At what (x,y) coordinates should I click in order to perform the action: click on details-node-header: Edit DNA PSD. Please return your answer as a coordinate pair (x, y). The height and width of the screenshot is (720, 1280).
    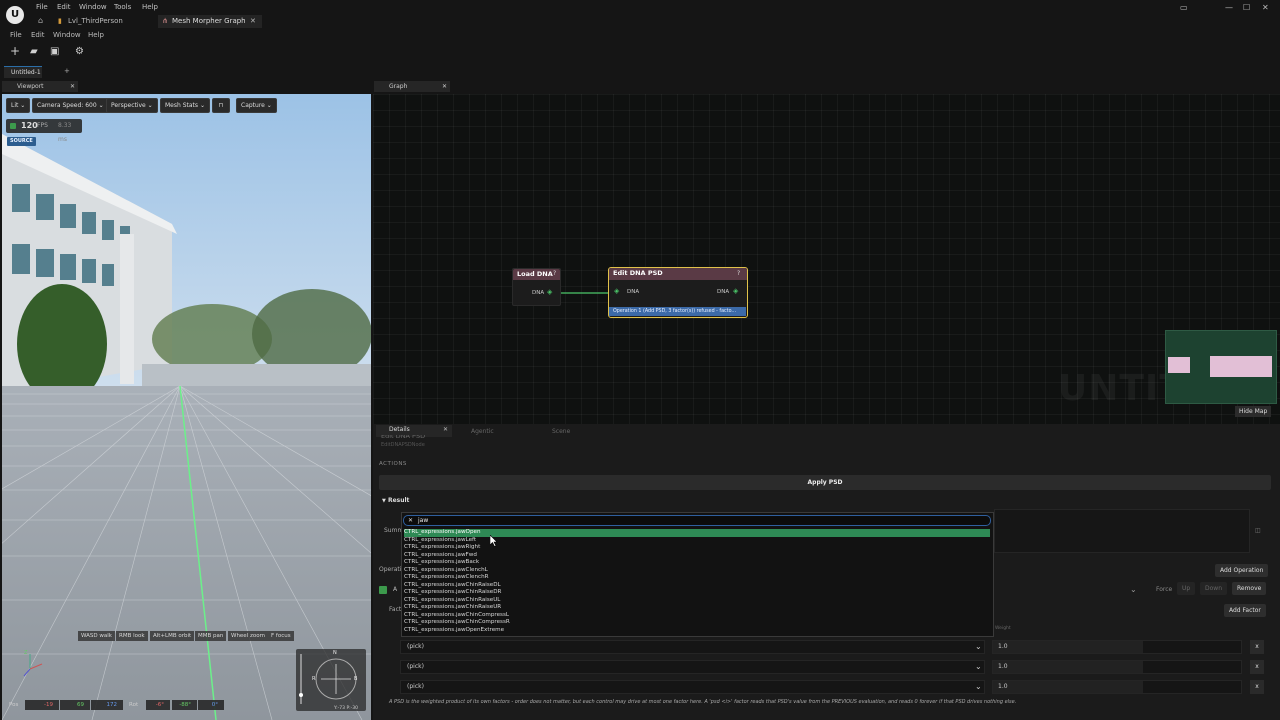
    Looking at the image, I should click on (403, 437).